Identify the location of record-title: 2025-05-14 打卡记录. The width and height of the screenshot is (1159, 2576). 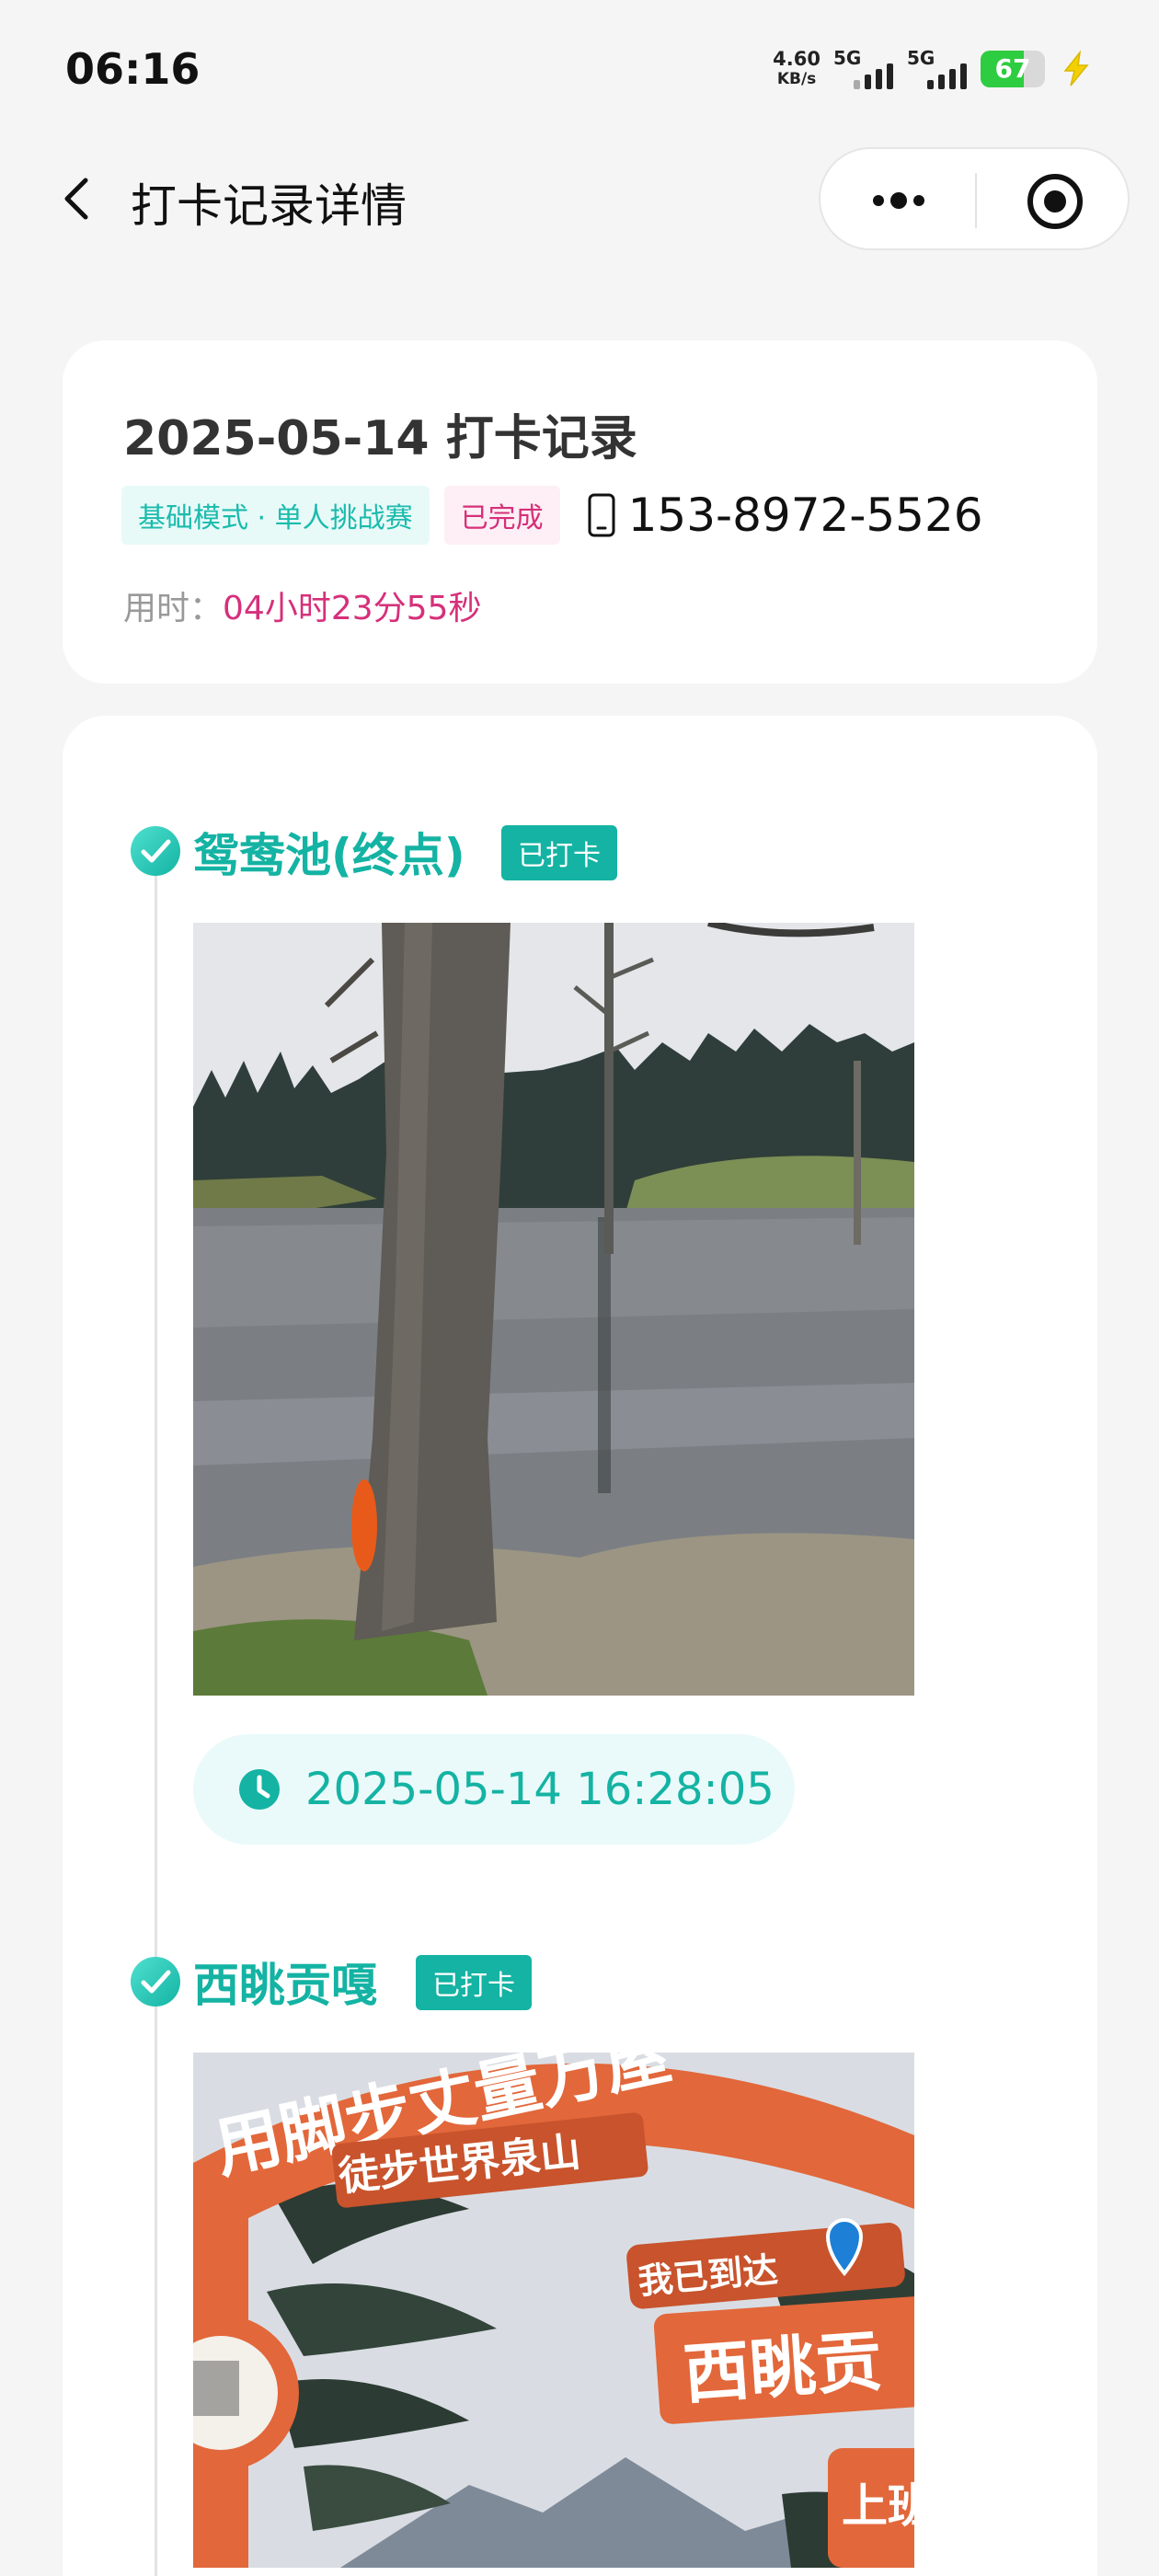
(380, 438).